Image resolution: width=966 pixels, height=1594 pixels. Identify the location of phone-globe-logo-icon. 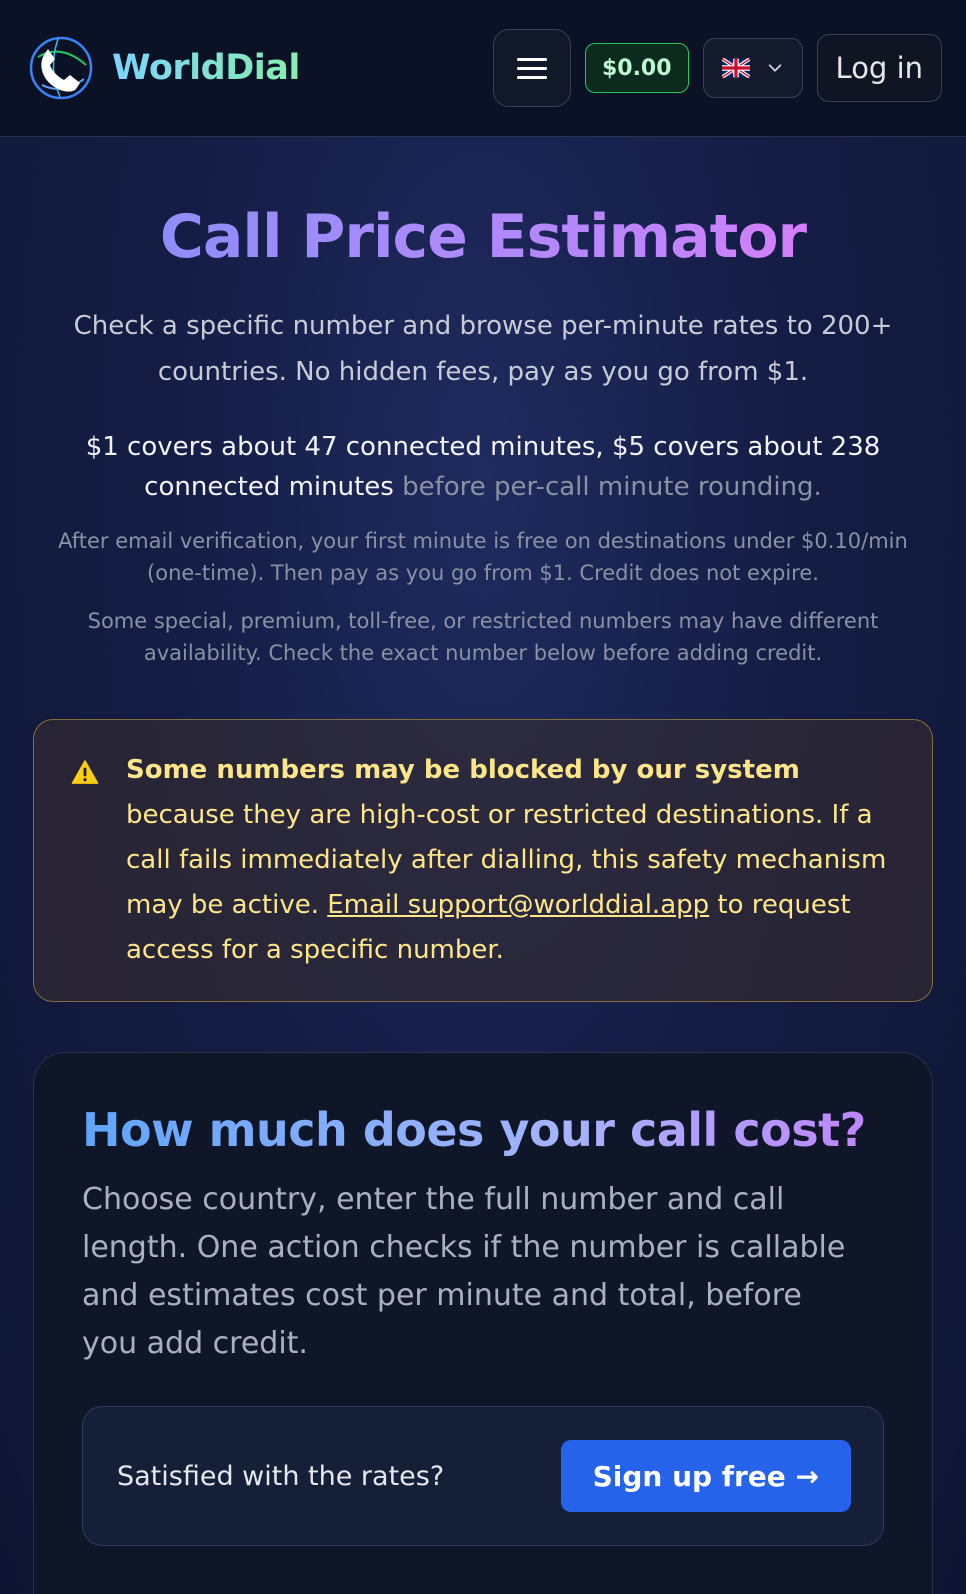
(61, 68).